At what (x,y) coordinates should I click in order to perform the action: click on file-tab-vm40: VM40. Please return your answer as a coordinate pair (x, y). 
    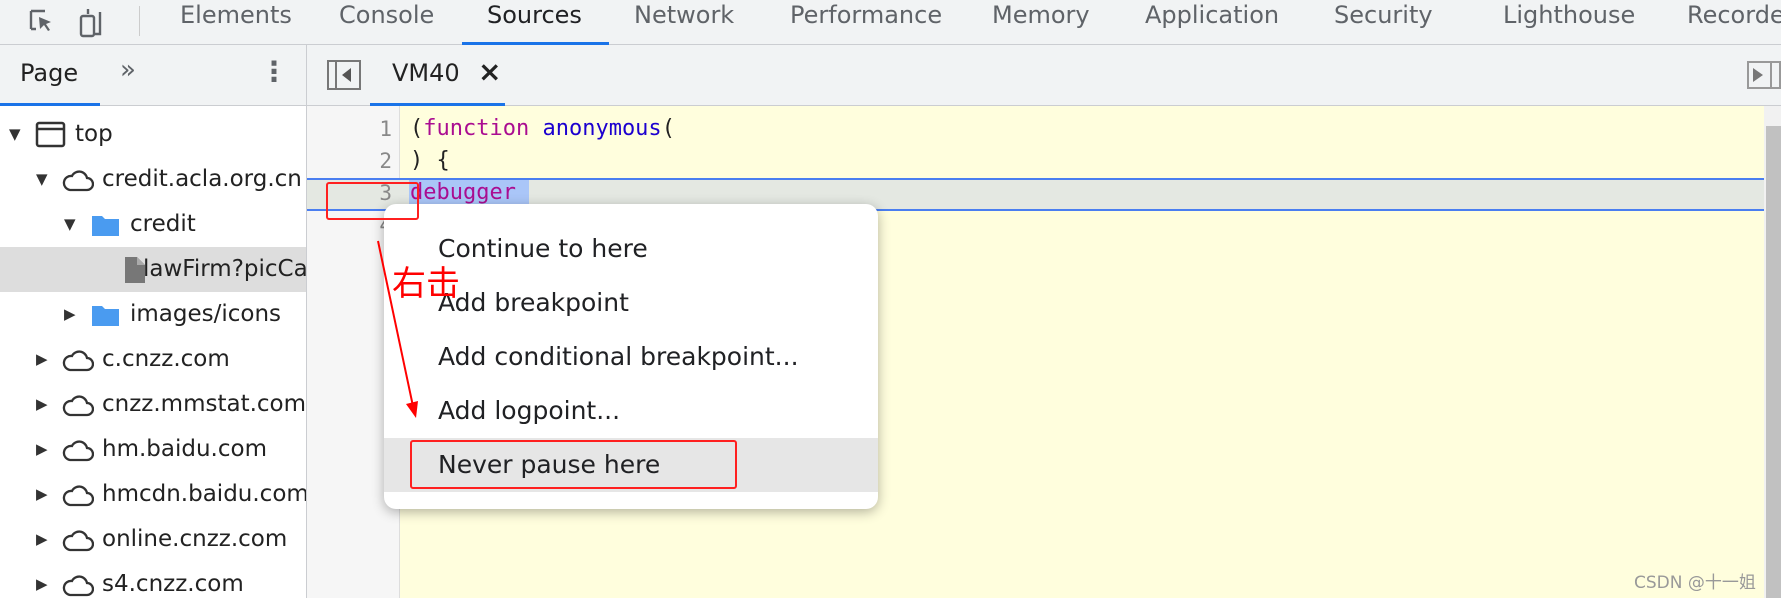
    Looking at the image, I should click on (426, 73).